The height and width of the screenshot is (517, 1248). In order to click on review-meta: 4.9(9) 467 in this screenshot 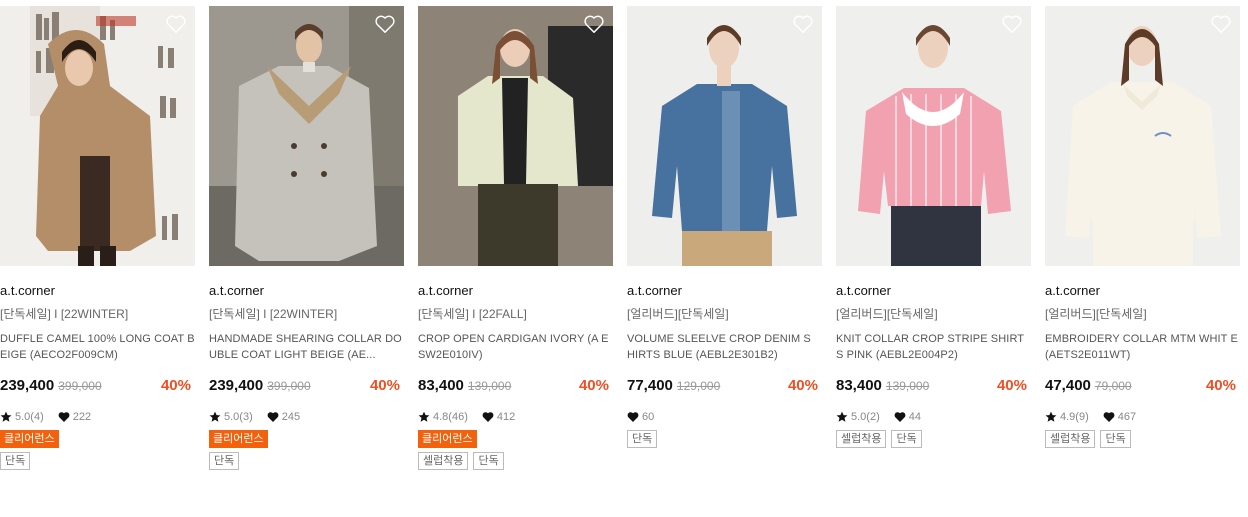, I will do `click(1142, 417)`.